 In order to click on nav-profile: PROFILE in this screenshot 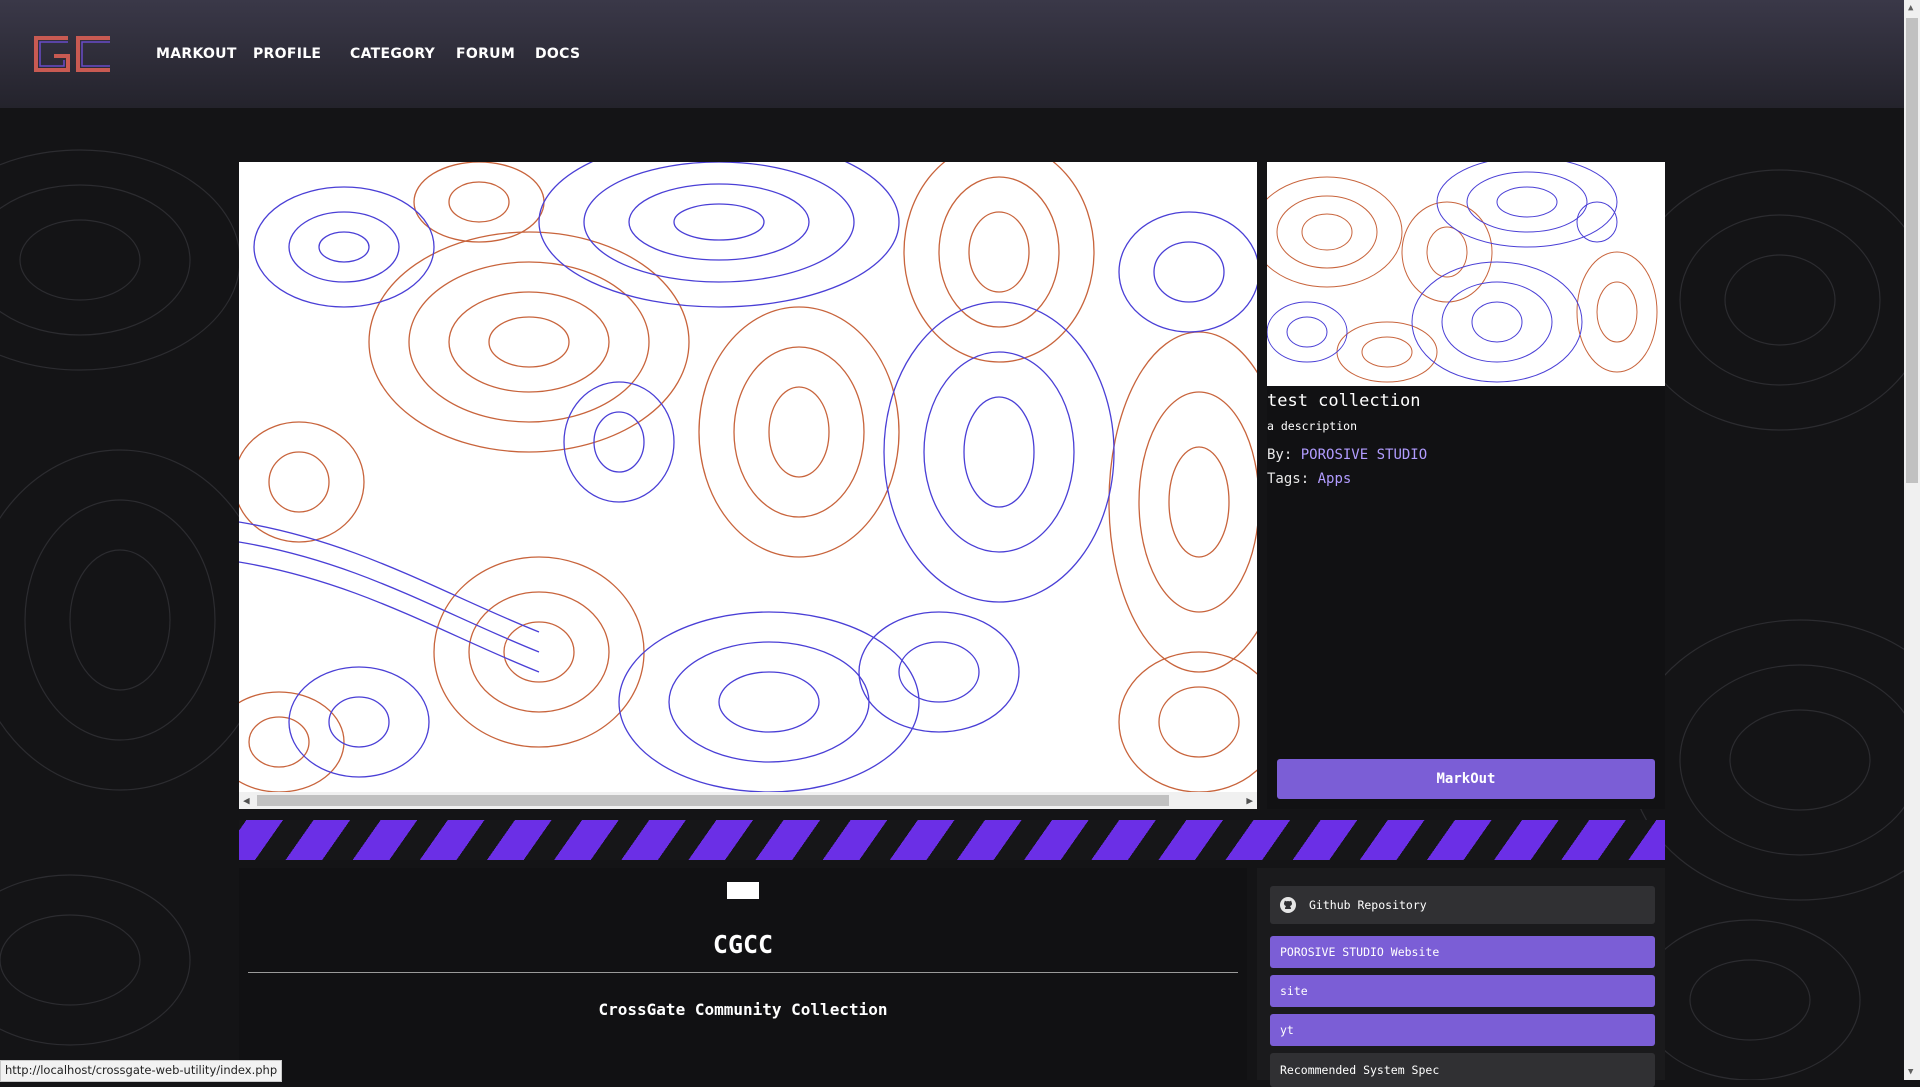, I will do `click(287, 54)`.